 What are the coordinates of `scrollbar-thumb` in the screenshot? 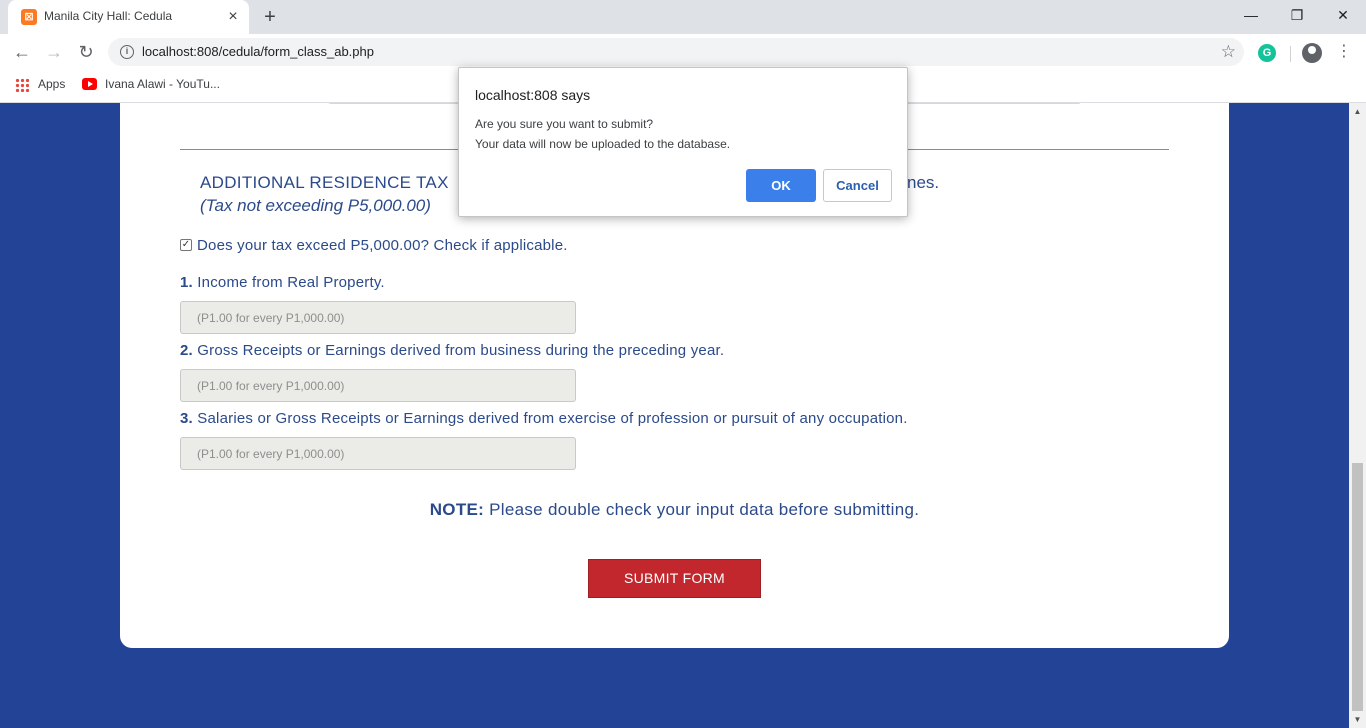 It's located at (1357, 587).